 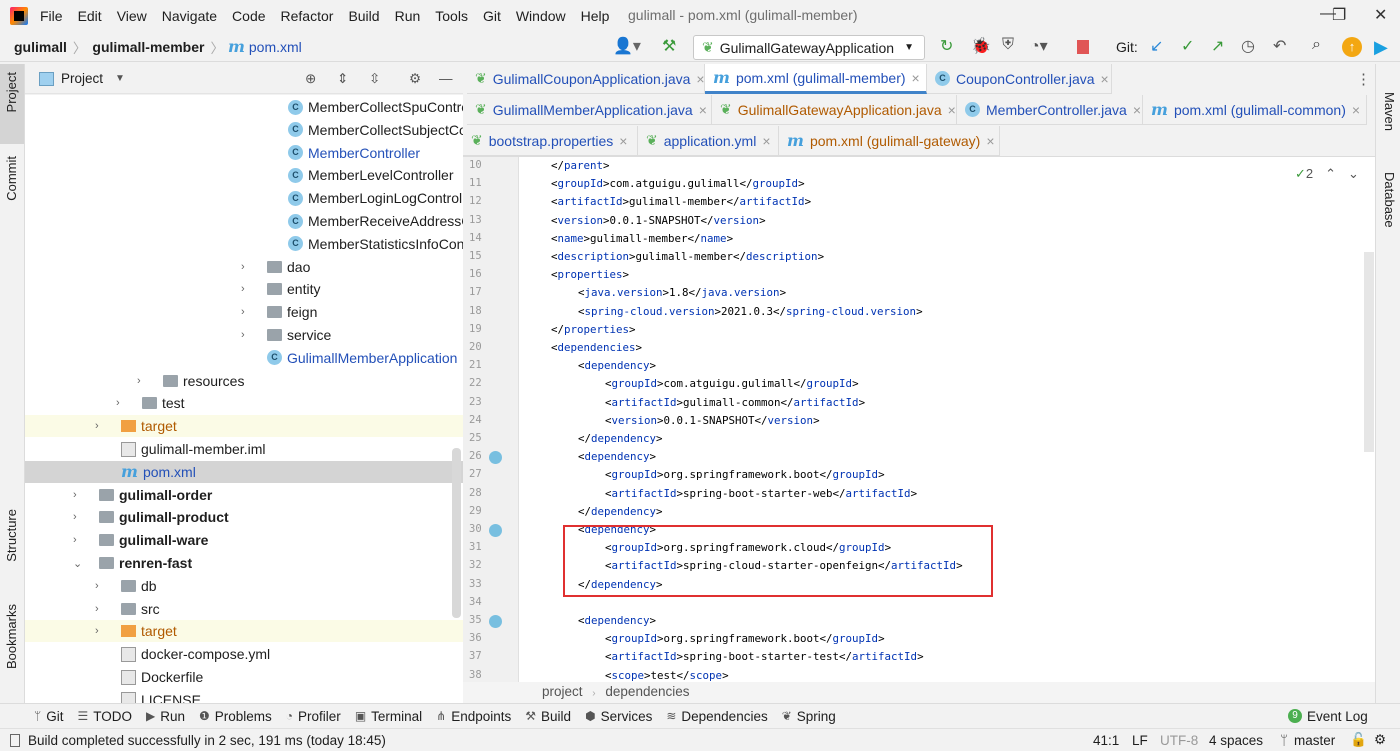 I want to click on tree-item: › dao, so click(x=244, y=267).